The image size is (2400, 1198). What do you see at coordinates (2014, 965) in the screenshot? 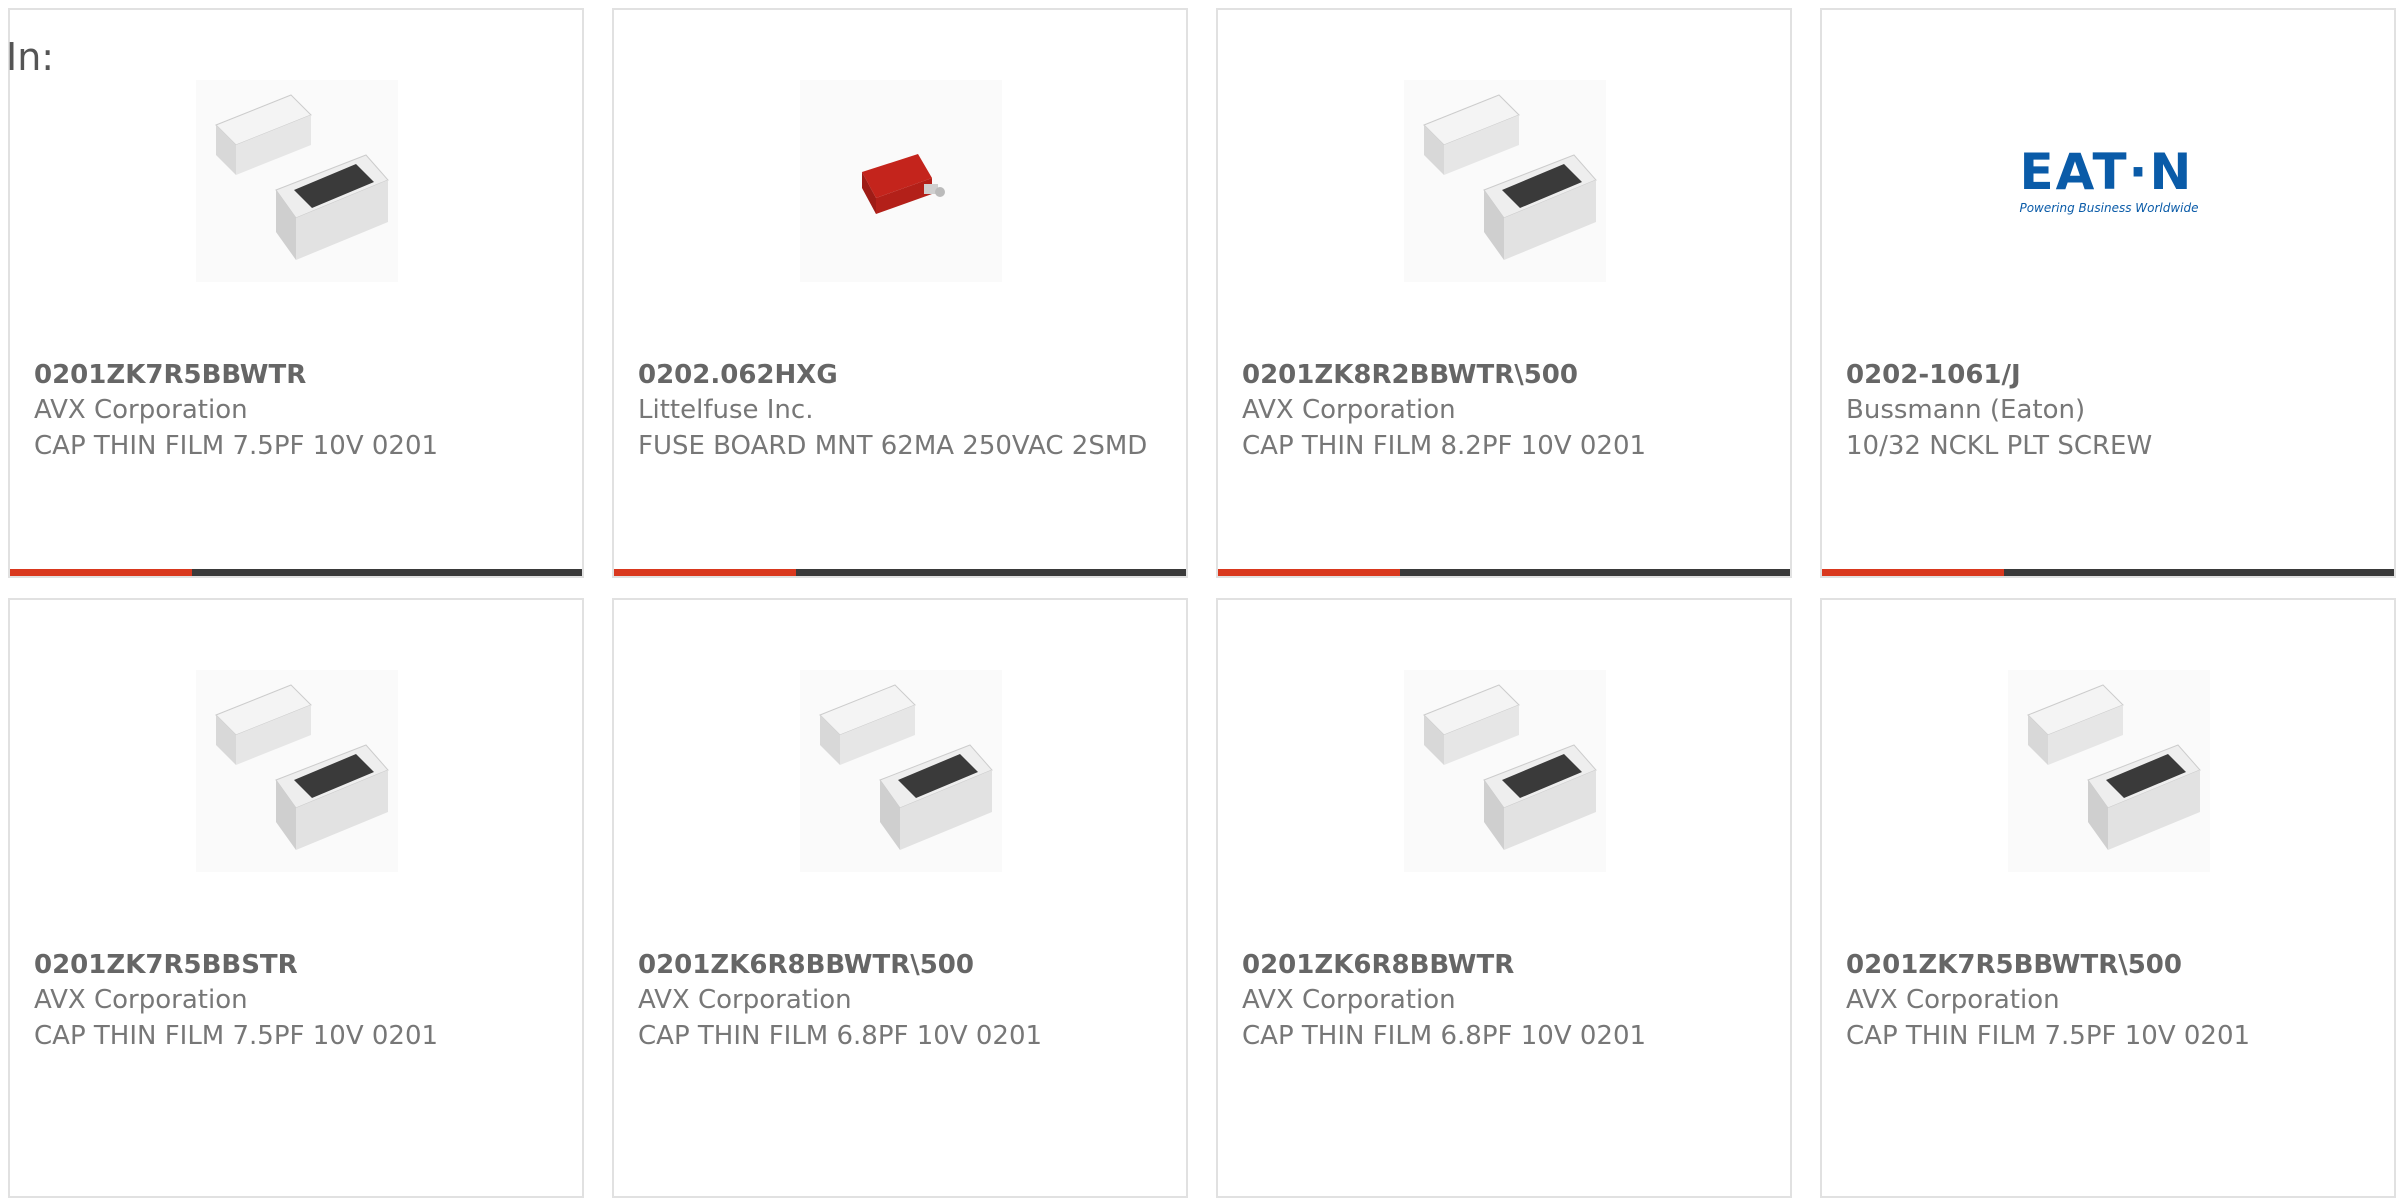
I see `part-number: 0201ZK7R5BBWTR\500` at bounding box center [2014, 965].